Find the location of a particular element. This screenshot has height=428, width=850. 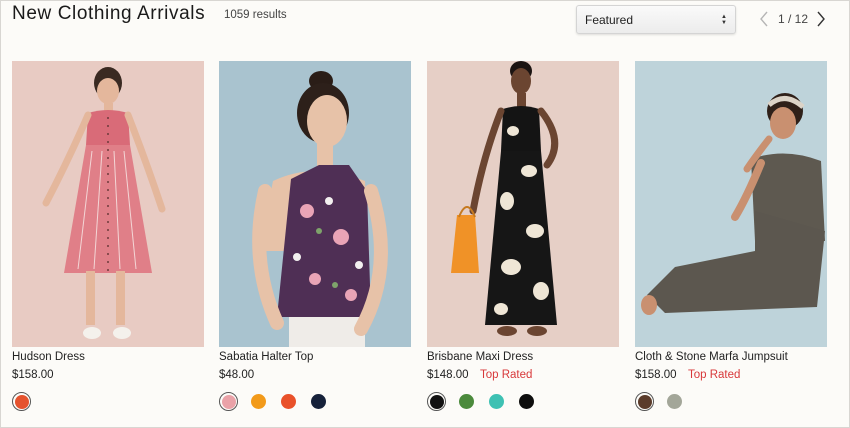

previous-page-button is located at coordinates (764, 19).